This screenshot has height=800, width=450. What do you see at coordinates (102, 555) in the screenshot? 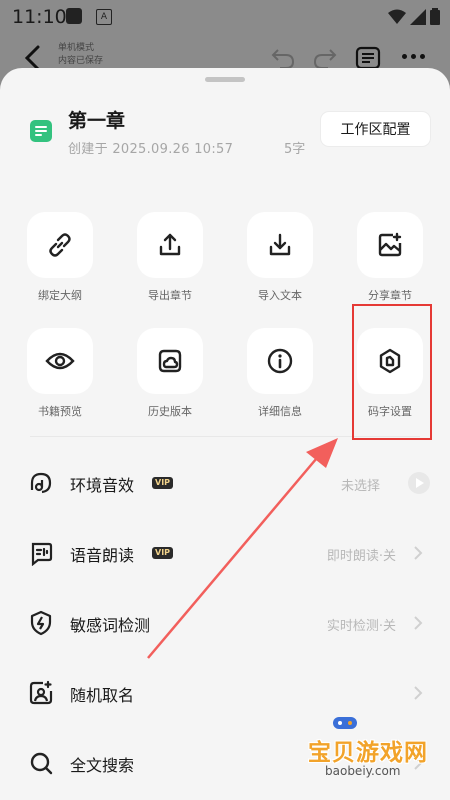
I see `setting-label: 语音朗读` at bounding box center [102, 555].